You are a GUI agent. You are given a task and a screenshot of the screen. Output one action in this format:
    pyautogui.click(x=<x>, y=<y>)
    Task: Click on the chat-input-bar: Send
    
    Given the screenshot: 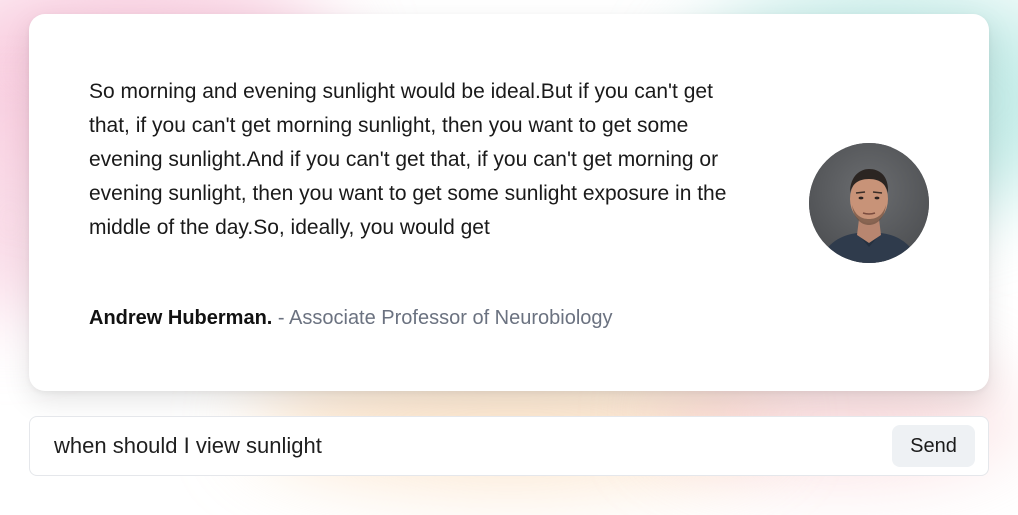 What is the action you would take?
    pyautogui.click(x=509, y=446)
    